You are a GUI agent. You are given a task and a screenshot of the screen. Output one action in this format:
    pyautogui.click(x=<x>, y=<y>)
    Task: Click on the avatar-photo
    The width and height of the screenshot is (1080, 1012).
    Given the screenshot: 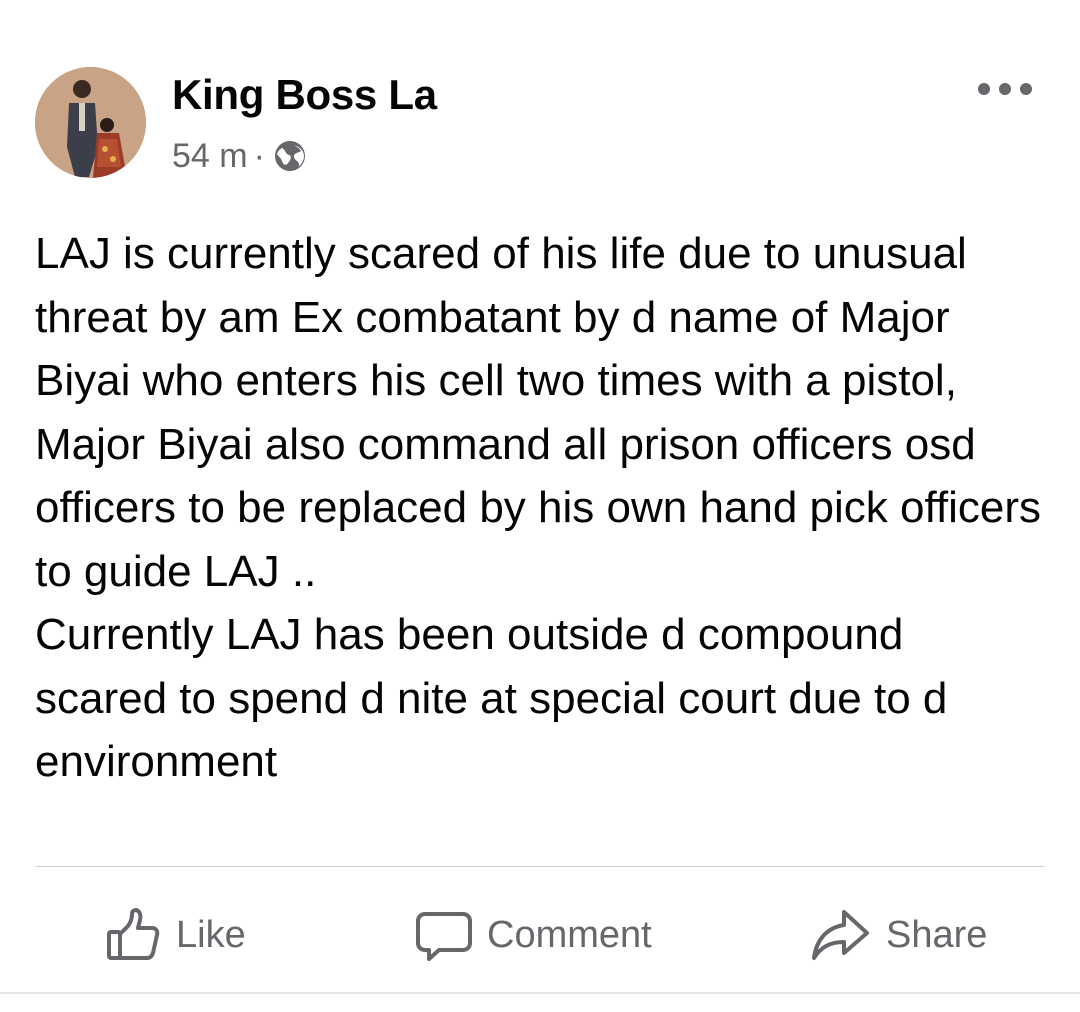 What is the action you would take?
    pyautogui.click(x=90, y=122)
    